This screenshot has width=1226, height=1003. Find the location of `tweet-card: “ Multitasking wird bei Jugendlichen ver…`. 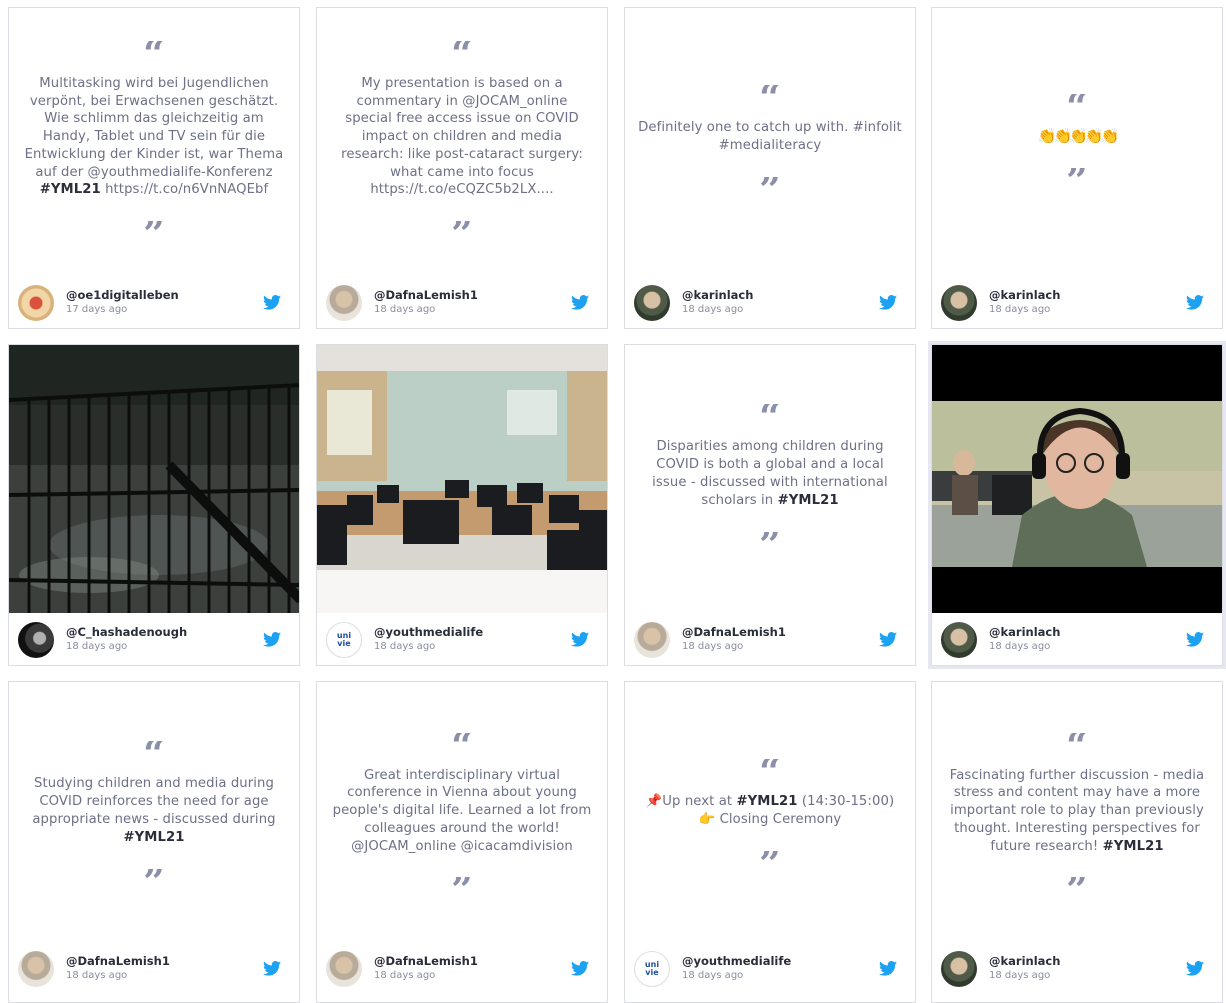

tweet-card: “ Multitasking wird bei Jugendlichen ver… is located at coordinates (154, 168).